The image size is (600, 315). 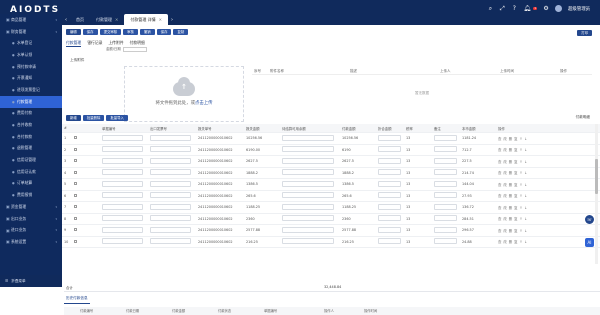 I want to click on sidebar-item: ● 费用付款, so click(x=31, y=114).